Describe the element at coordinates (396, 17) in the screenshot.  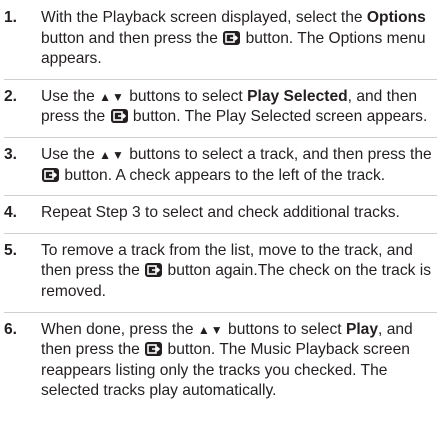
I see `options-label: Options` at that location.